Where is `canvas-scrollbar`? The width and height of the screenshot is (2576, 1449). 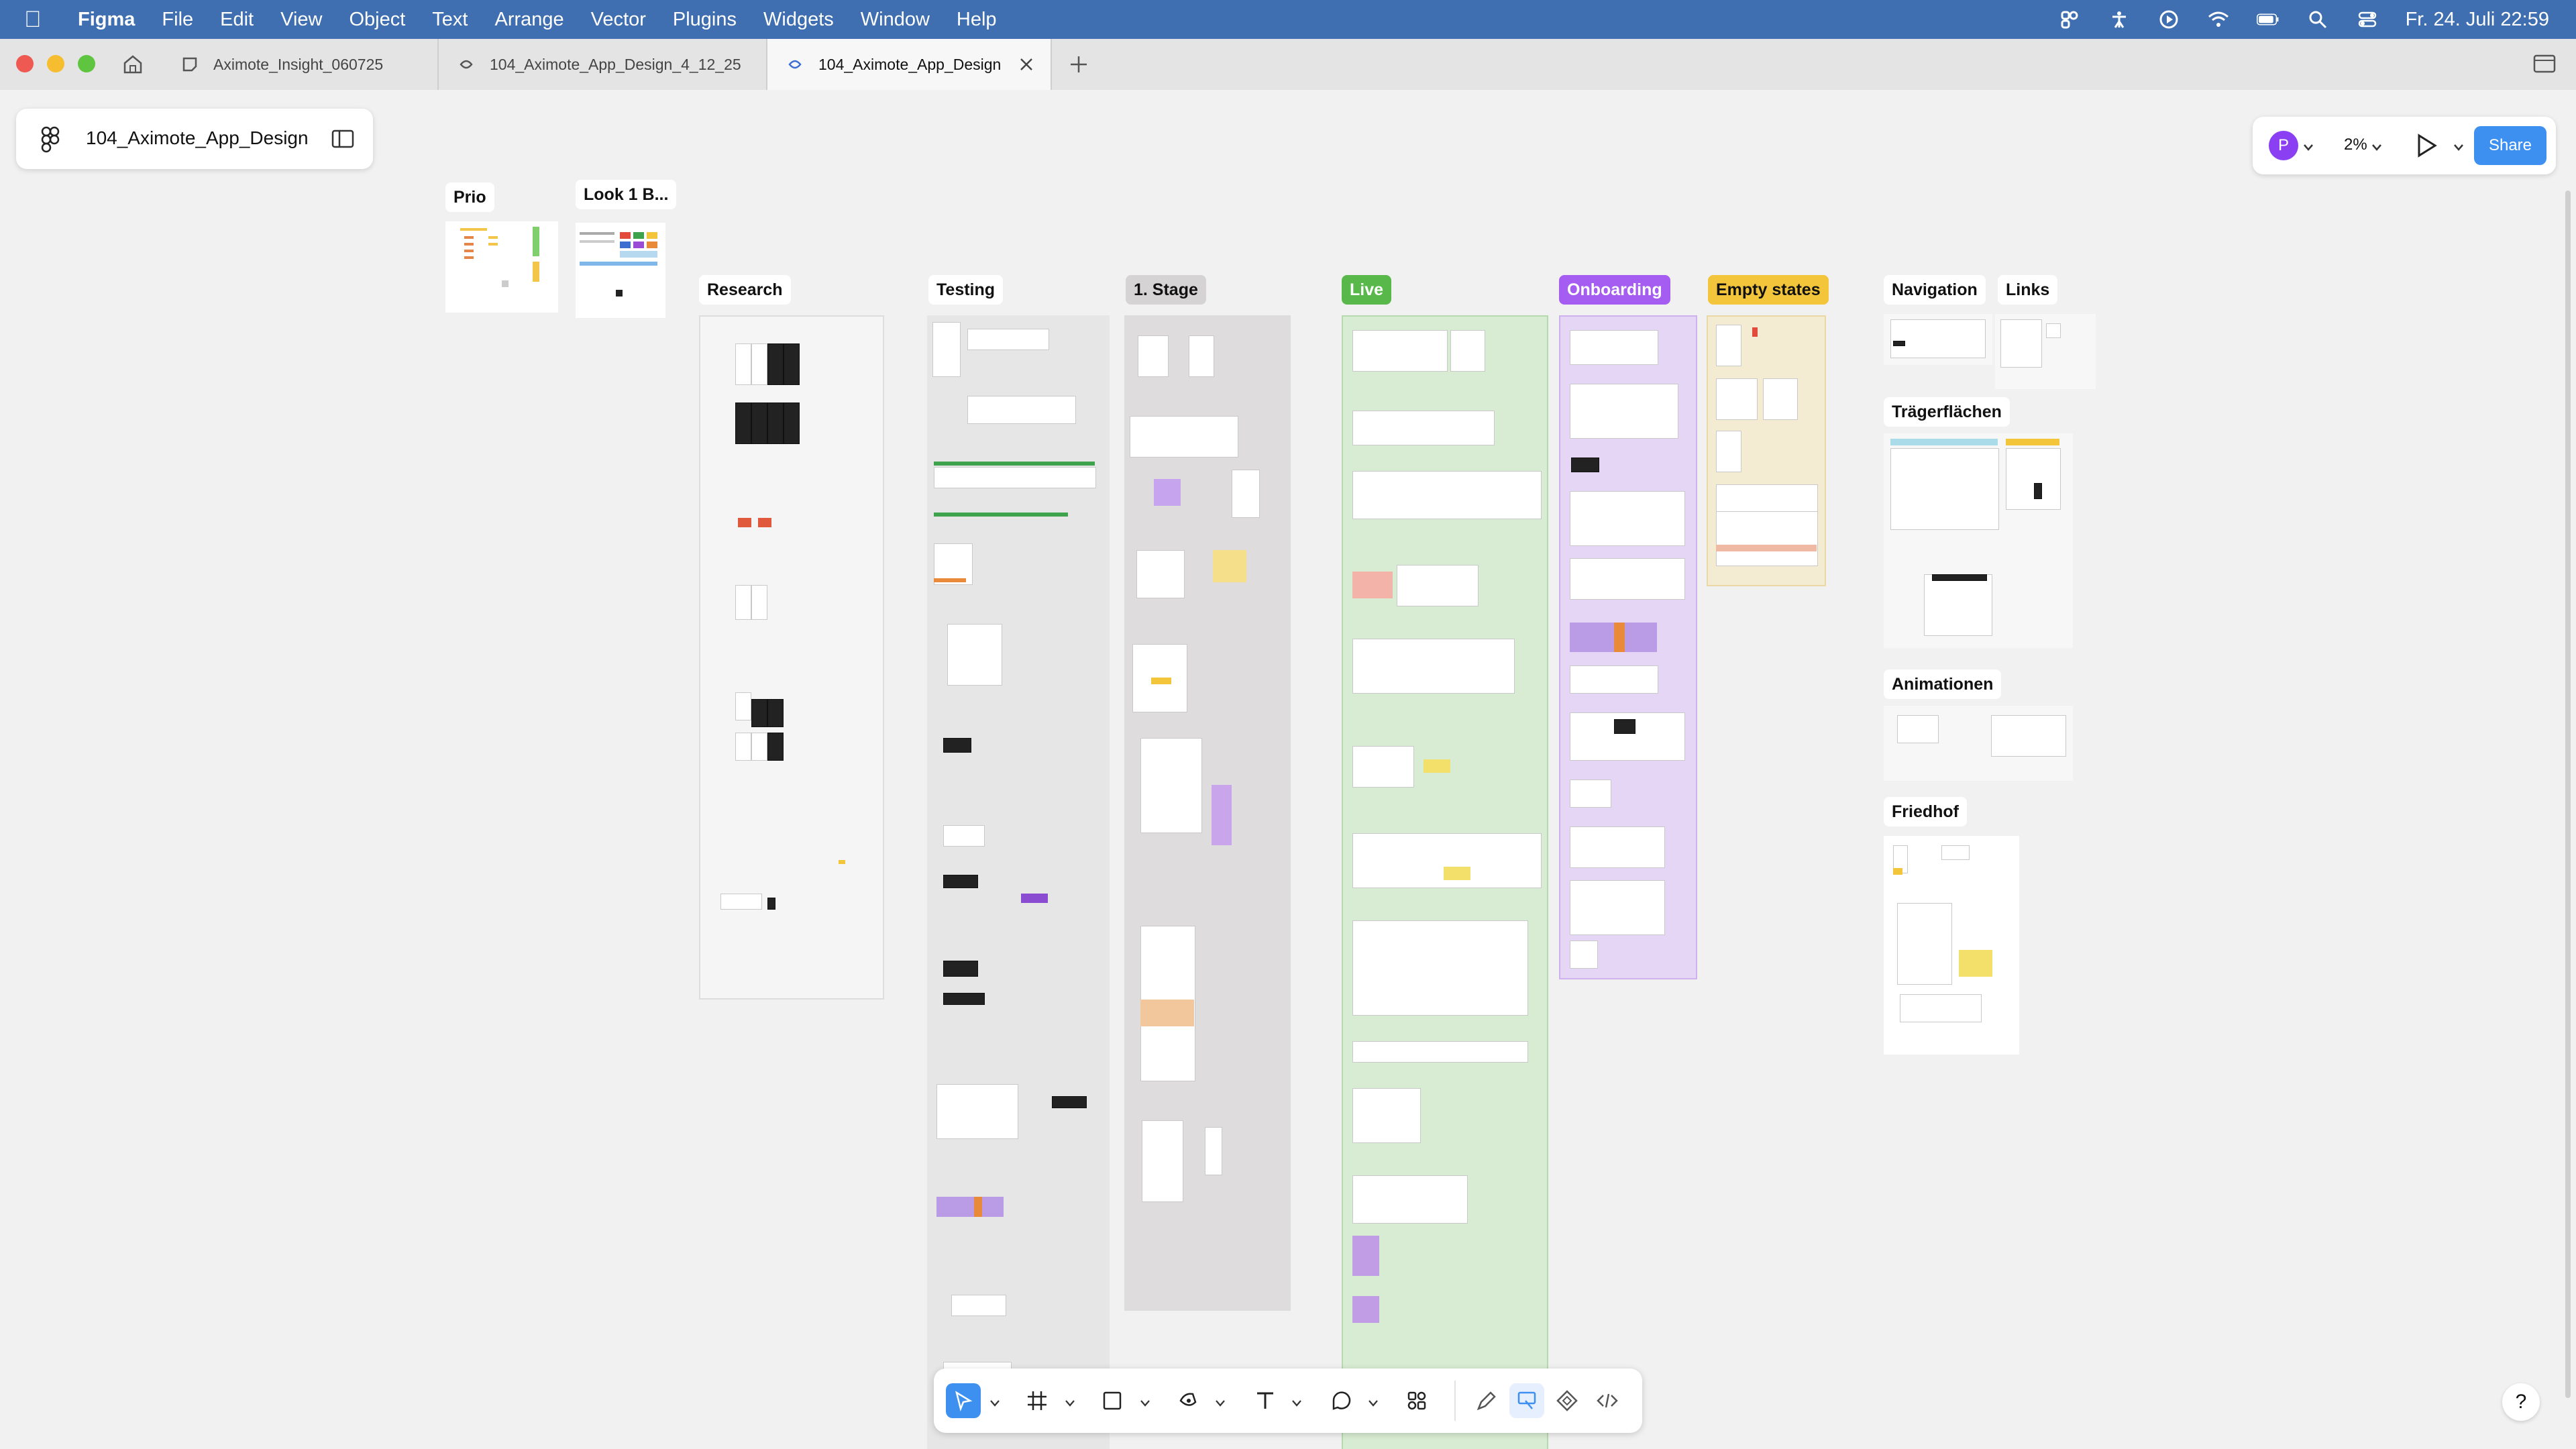
canvas-scrollbar is located at coordinates (2568, 794).